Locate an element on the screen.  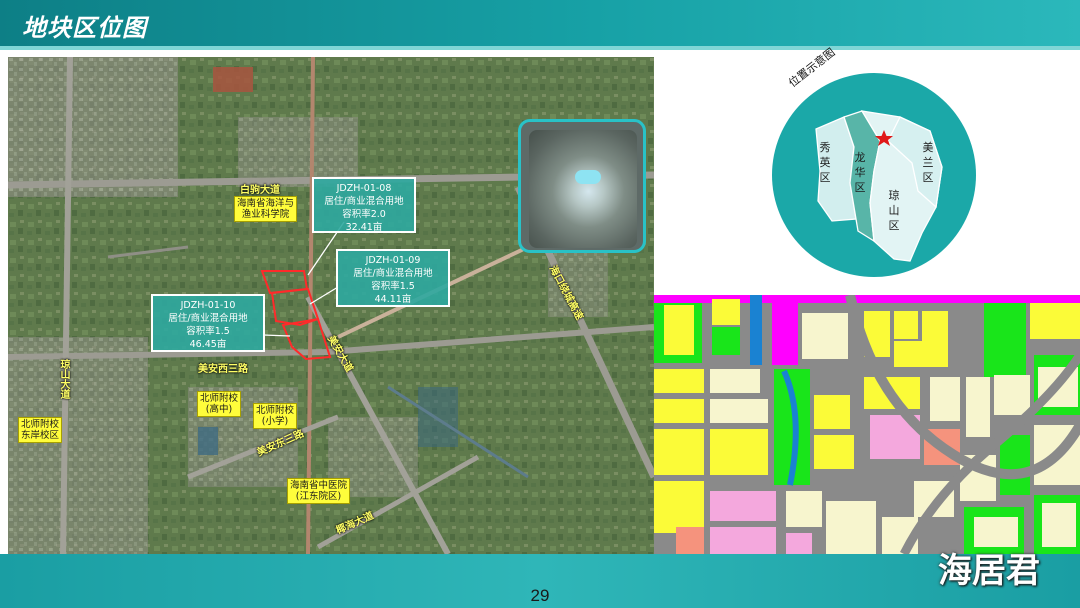
poi-tag-line: (小学) is located at coordinates (275, 421).